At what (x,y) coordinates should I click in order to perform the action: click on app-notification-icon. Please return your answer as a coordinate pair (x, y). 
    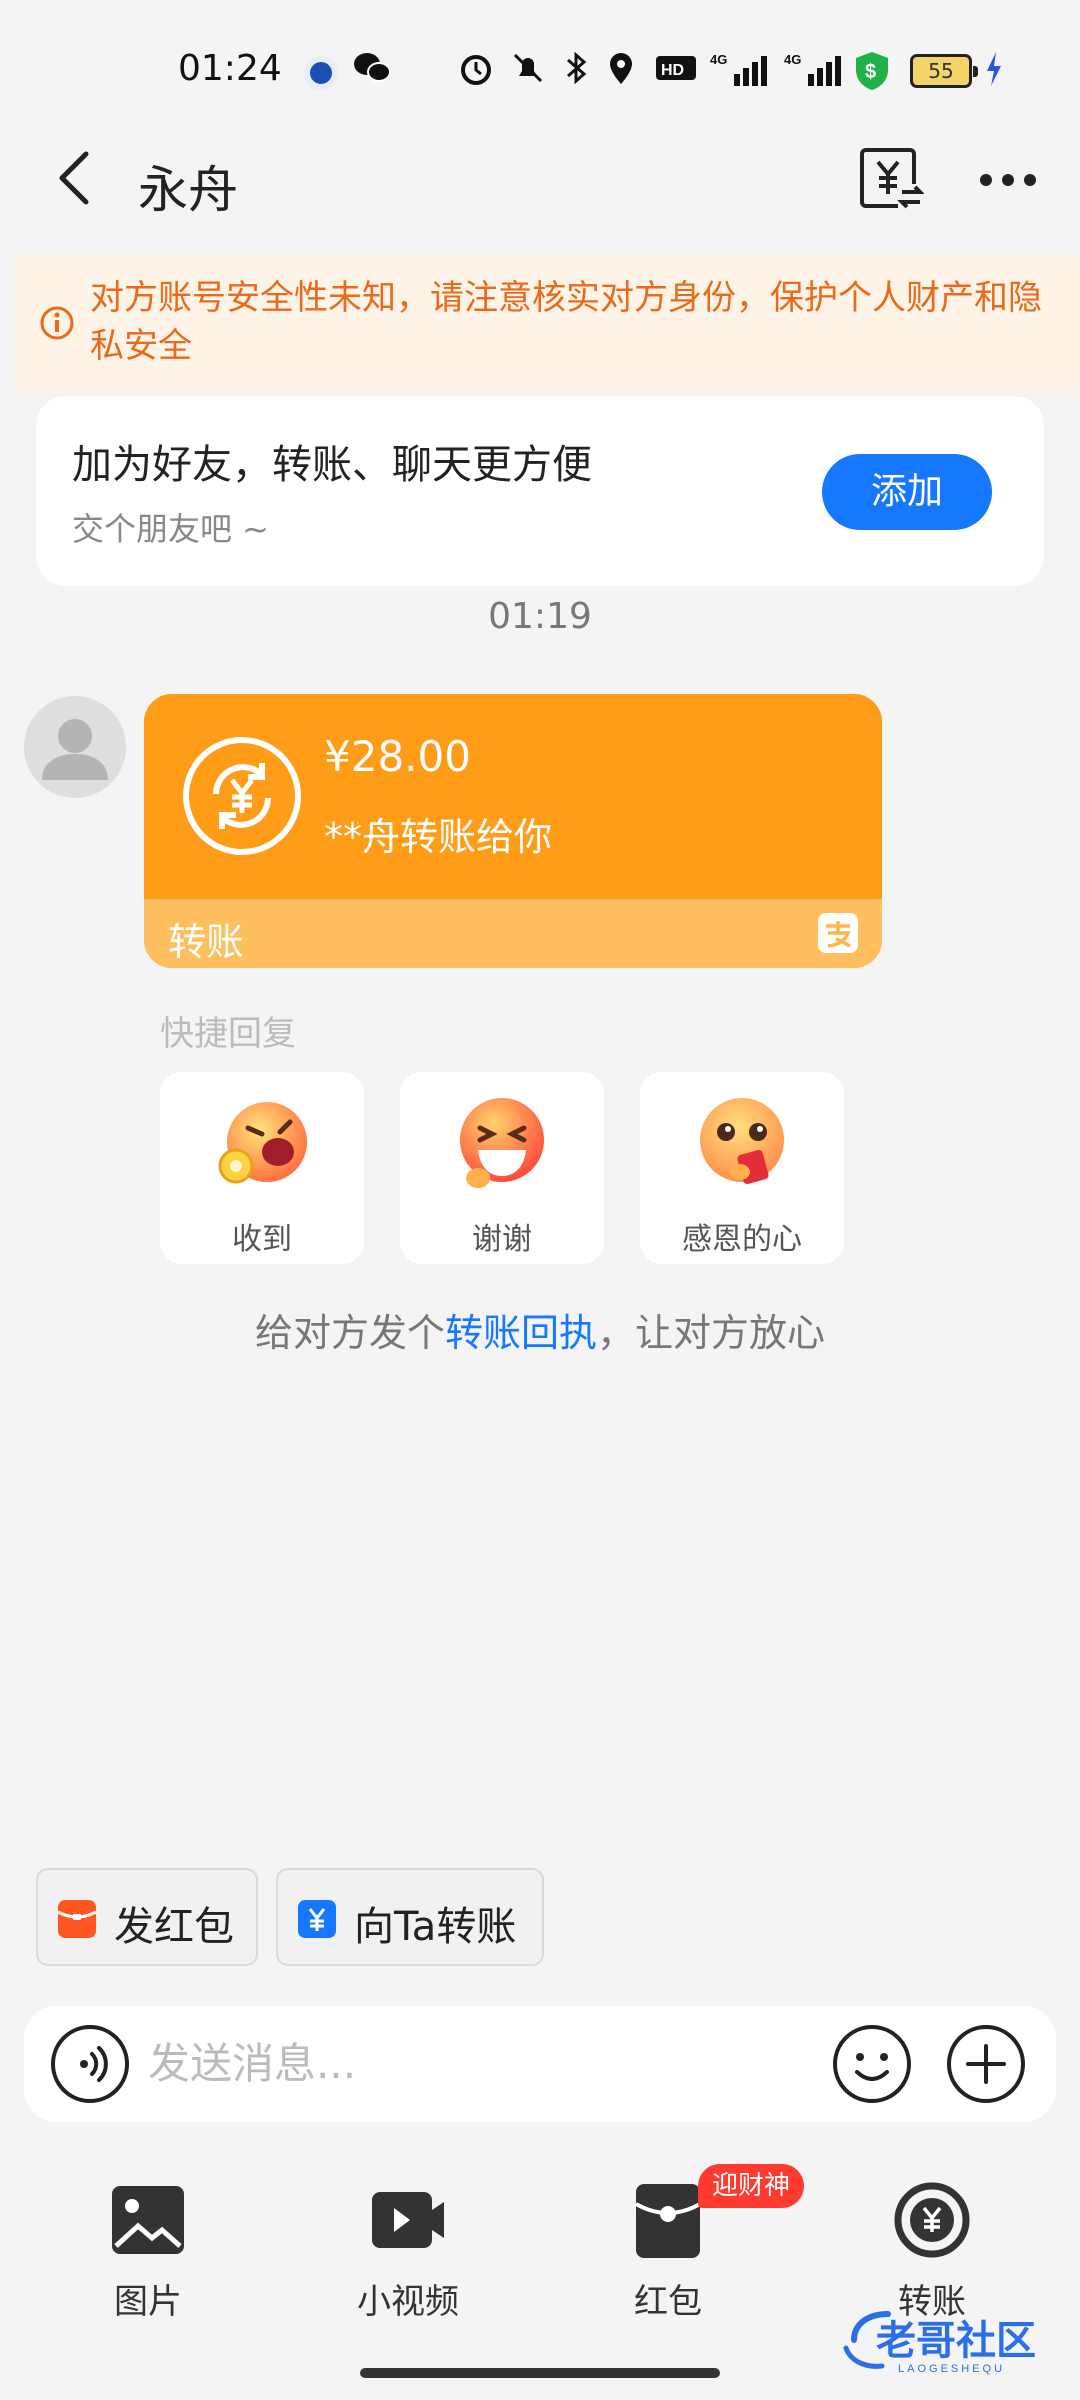
    Looking at the image, I should click on (321, 73).